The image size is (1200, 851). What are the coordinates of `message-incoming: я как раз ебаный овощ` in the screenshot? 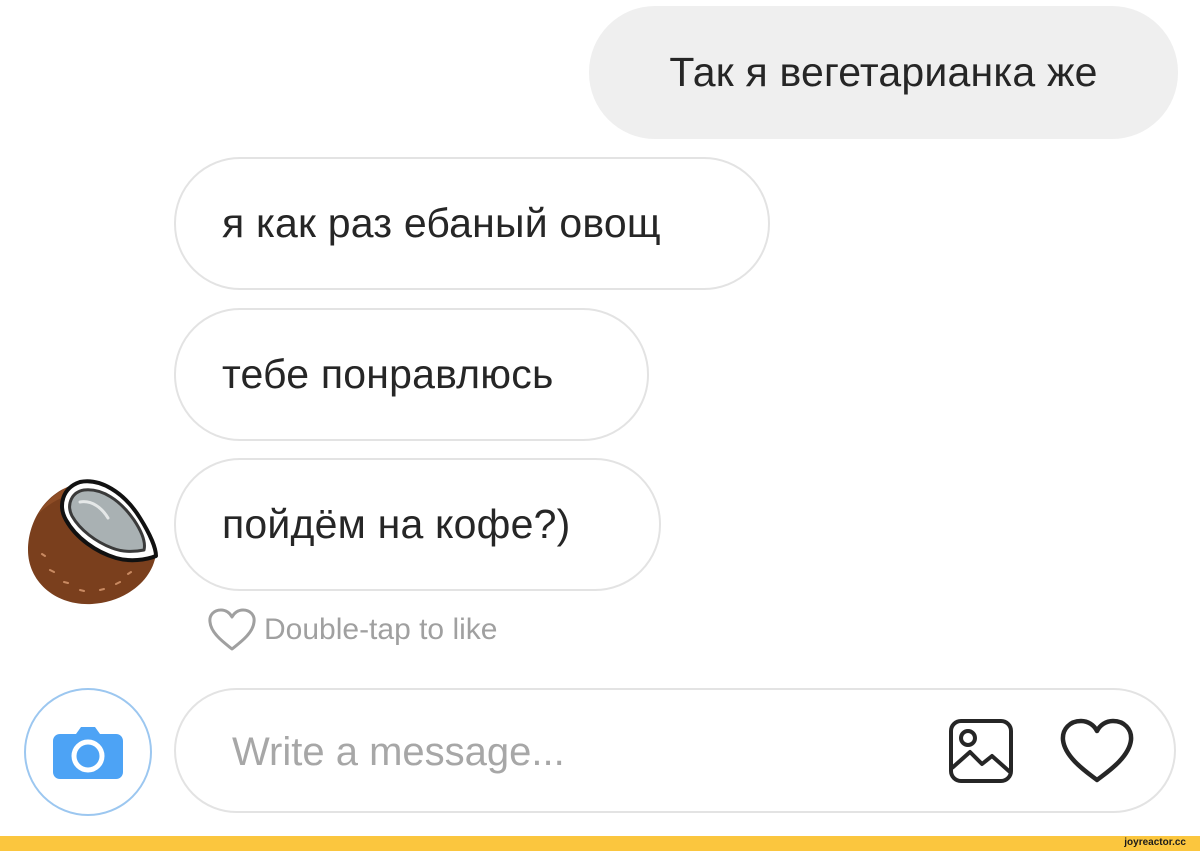 It's located at (472, 223).